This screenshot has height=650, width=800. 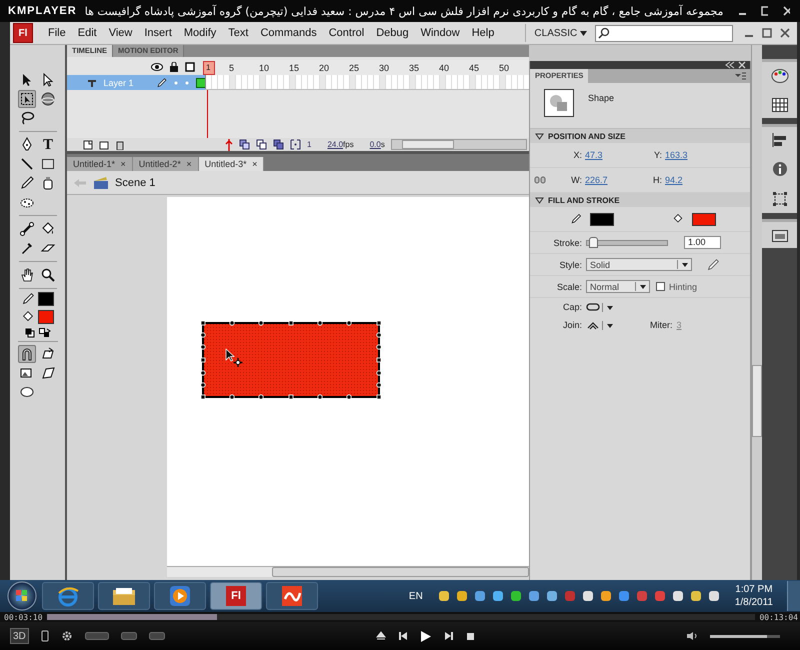 What do you see at coordinates (87, 33) in the screenshot?
I see `menu-item: Edit` at bounding box center [87, 33].